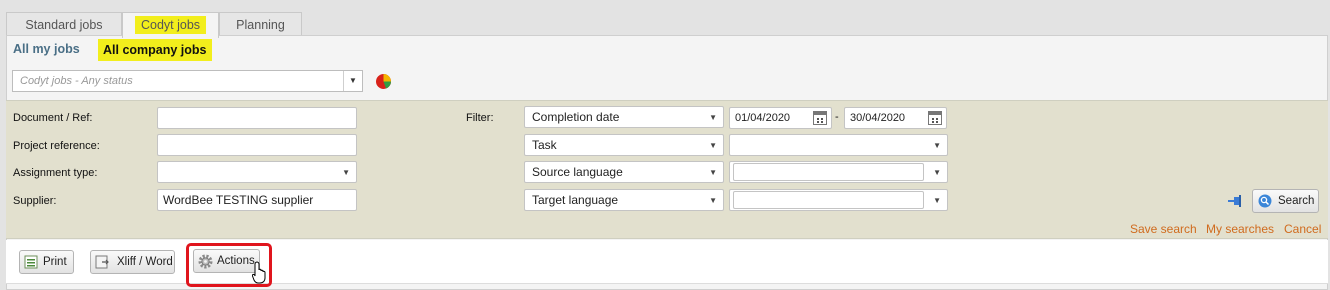  What do you see at coordinates (257, 118) in the screenshot?
I see `document-ref-input` at bounding box center [257, 118].